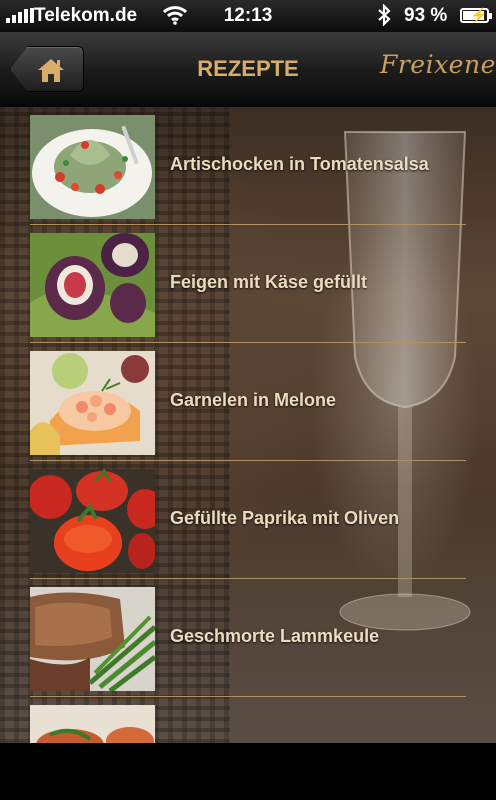  Describe the element at coordinates (253, 400) in the screenshot. I see `recipe-name: Garnelen in Melone` at that location.